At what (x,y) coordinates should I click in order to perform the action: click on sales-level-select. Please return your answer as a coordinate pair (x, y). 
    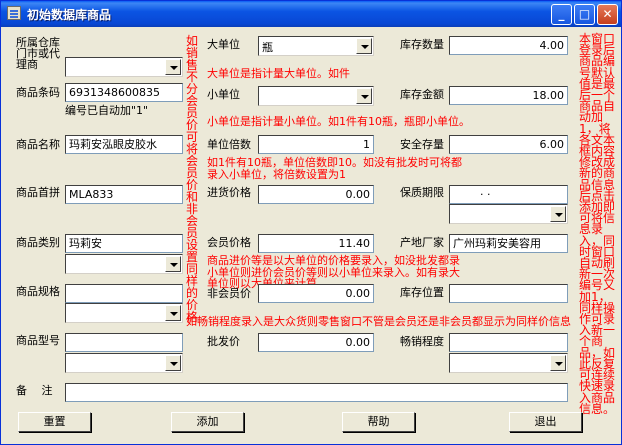
    Looking at the image, I should click on (508, 363).